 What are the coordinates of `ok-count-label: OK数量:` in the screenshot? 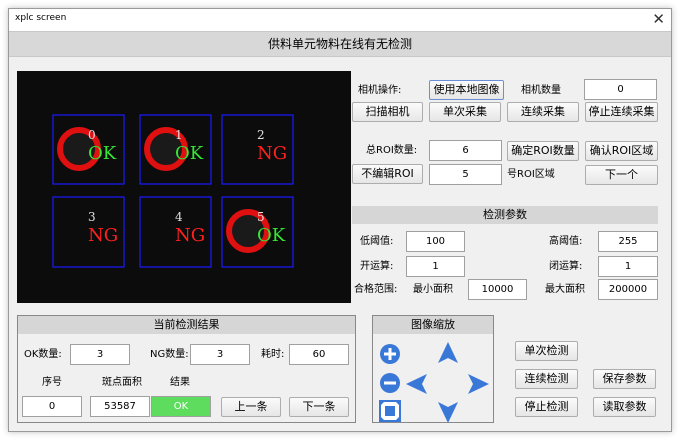 It's located at (43, 354).